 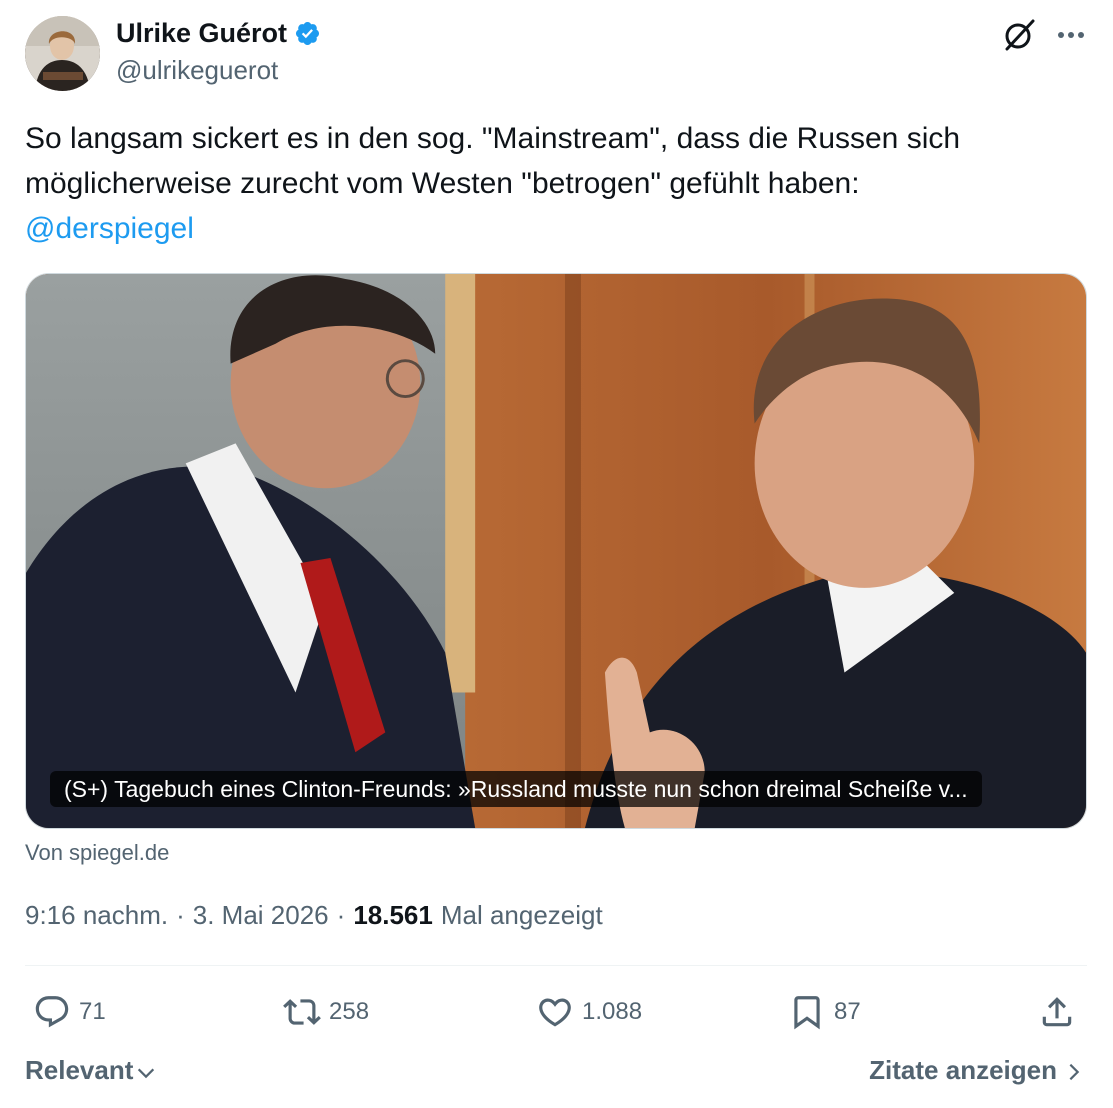 What do you see at coordinates (349, 1011) in the screenshot?
I see `retweet-count: 258` at bounding box center [349, 1011].